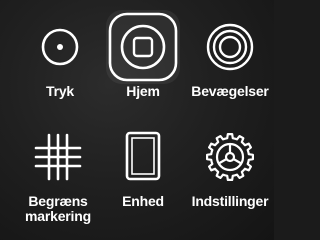  Describe the element at coordinates (143, 91) in the screenshot. I see `menu-item-label: Hjem` at that location.